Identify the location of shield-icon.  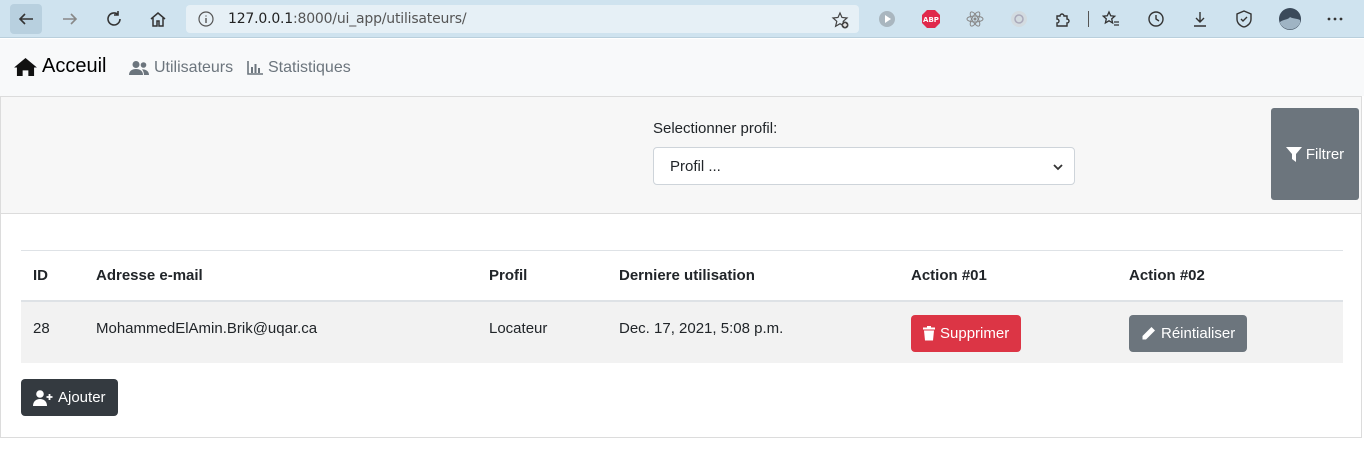
(1244, 19).